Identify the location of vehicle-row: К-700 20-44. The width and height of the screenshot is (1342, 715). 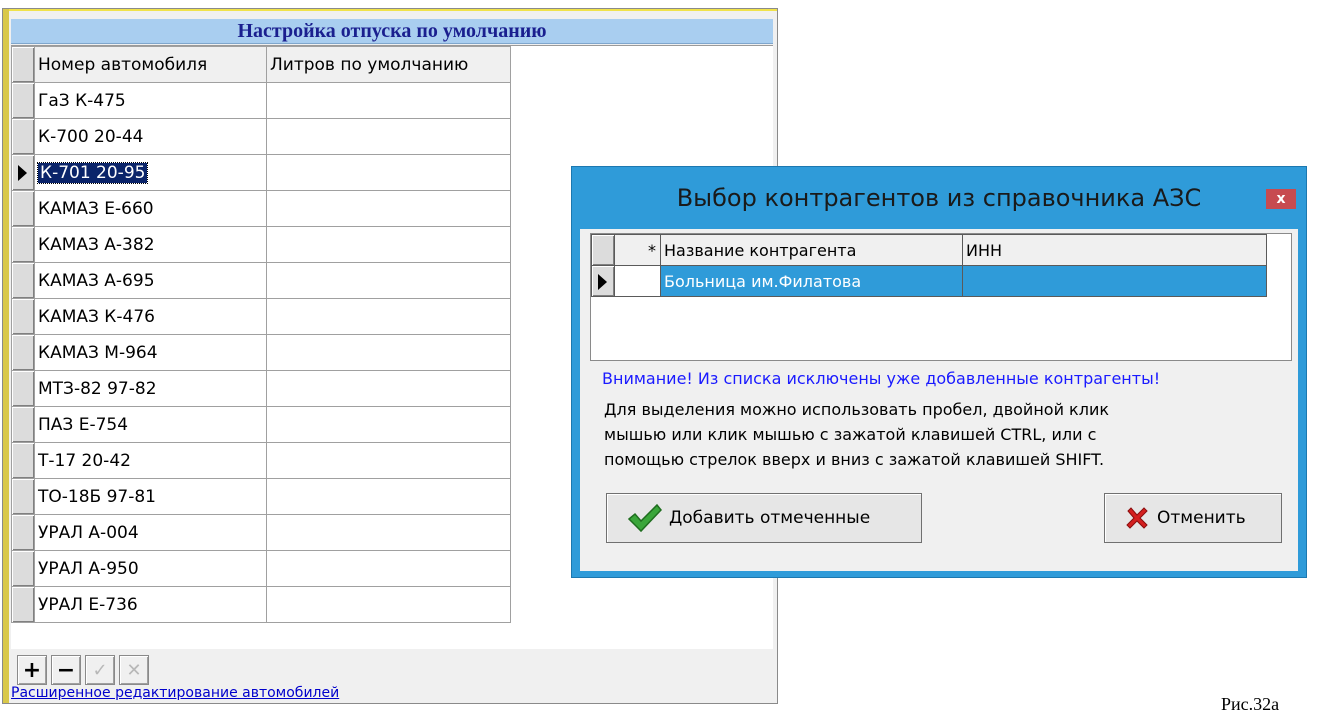
(261, 136).